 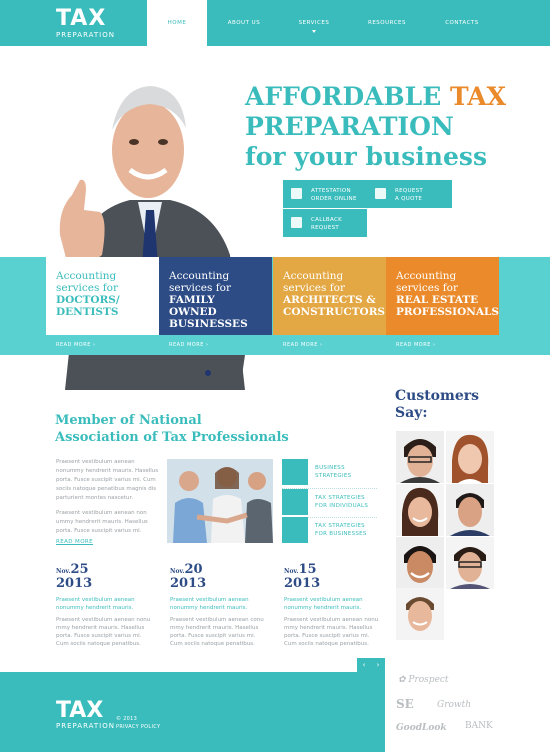 I want to click on p1-line: nonummy hendrerit mauris. Hasellus, so click(x=107, y=471).